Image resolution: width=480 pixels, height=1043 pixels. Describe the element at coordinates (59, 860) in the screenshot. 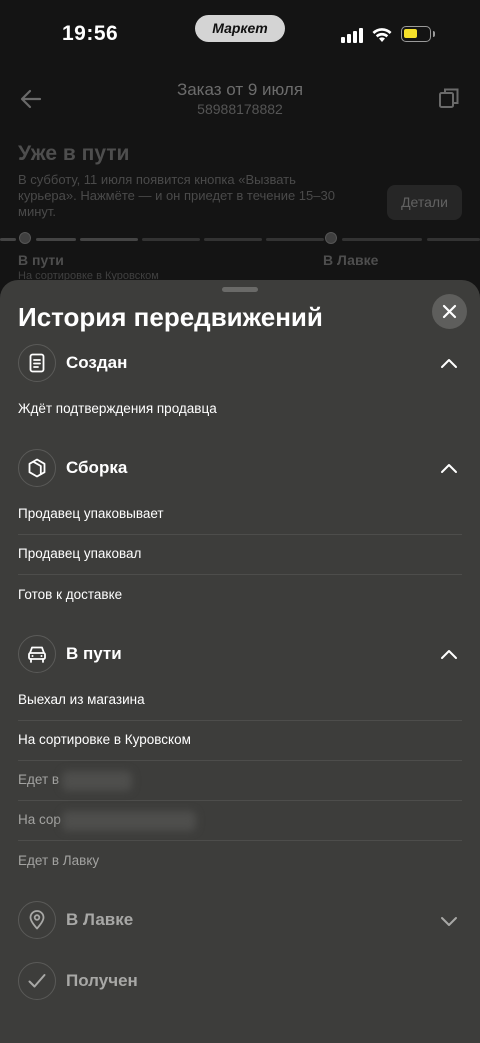

I see `history-event: Едет в Лавку` at that location.